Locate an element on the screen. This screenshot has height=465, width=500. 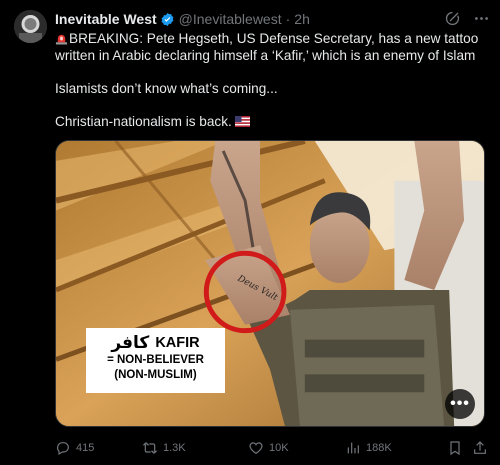
more-icon is located at coordinates (481, 18).